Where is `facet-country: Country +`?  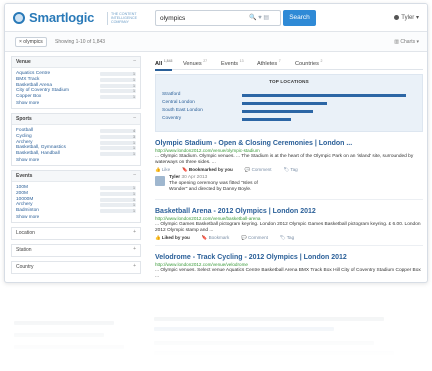
facet-country: Country + is located at coordinates (76, 267).